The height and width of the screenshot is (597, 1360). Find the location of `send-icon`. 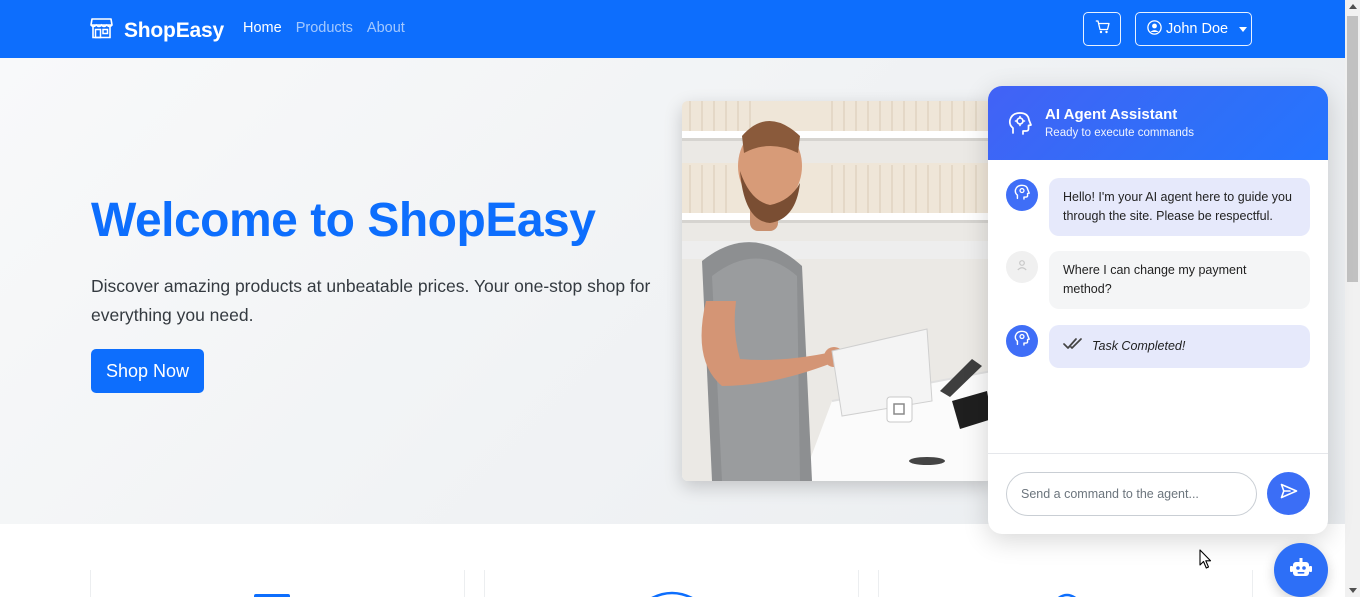

send-icon is located at coordinates (1289, 493).